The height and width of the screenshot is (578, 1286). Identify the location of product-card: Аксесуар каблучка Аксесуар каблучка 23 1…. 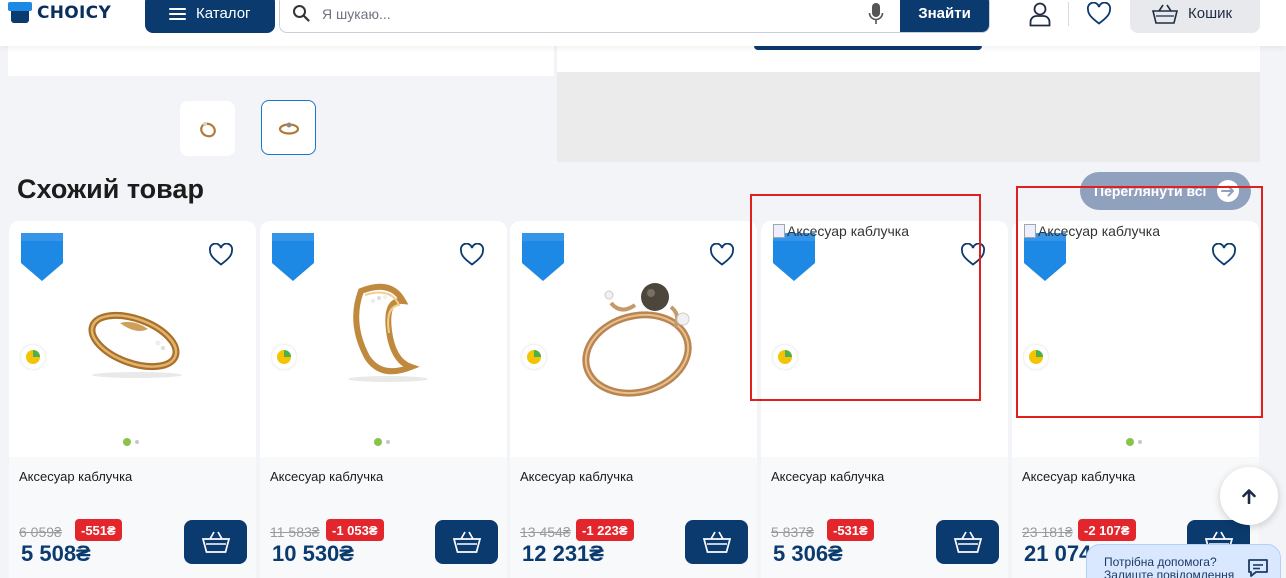
(1135, 399).